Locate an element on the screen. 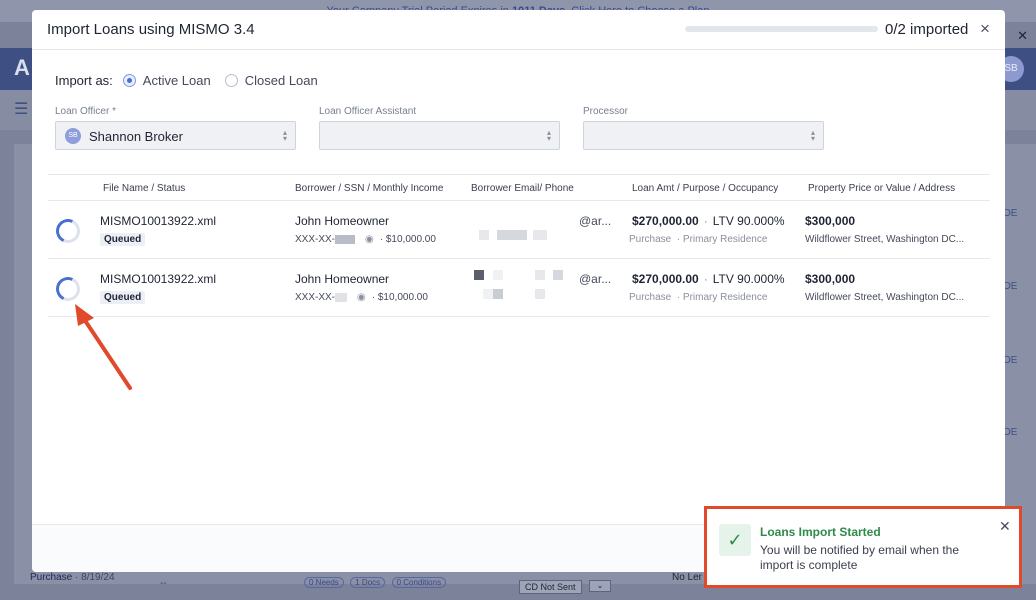 This screenshot has width=1036, height=600. annotation-arrow-icon is located at coordinates (103, 347).